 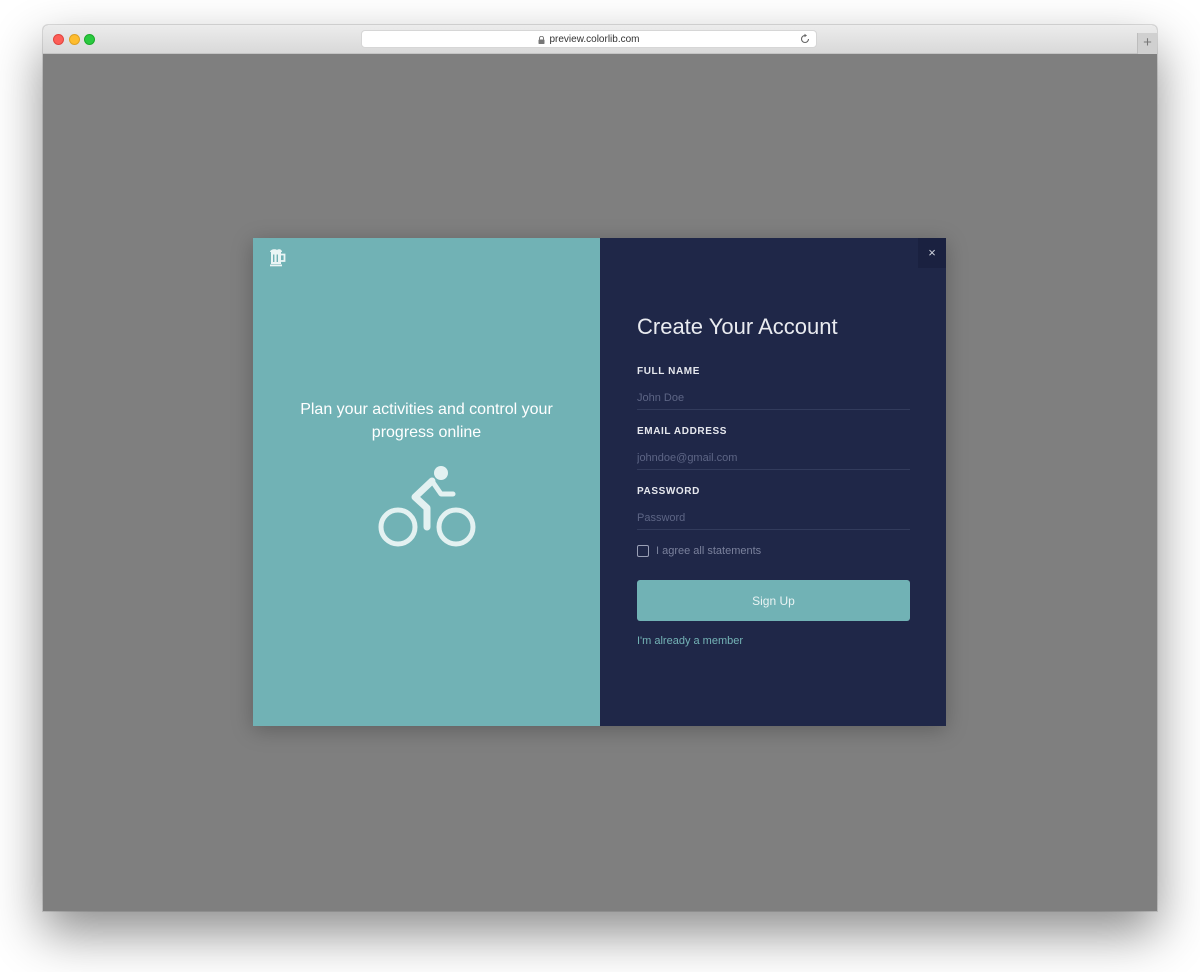 I want to click on new-tab-button: +, so click(x=1147, y=43).